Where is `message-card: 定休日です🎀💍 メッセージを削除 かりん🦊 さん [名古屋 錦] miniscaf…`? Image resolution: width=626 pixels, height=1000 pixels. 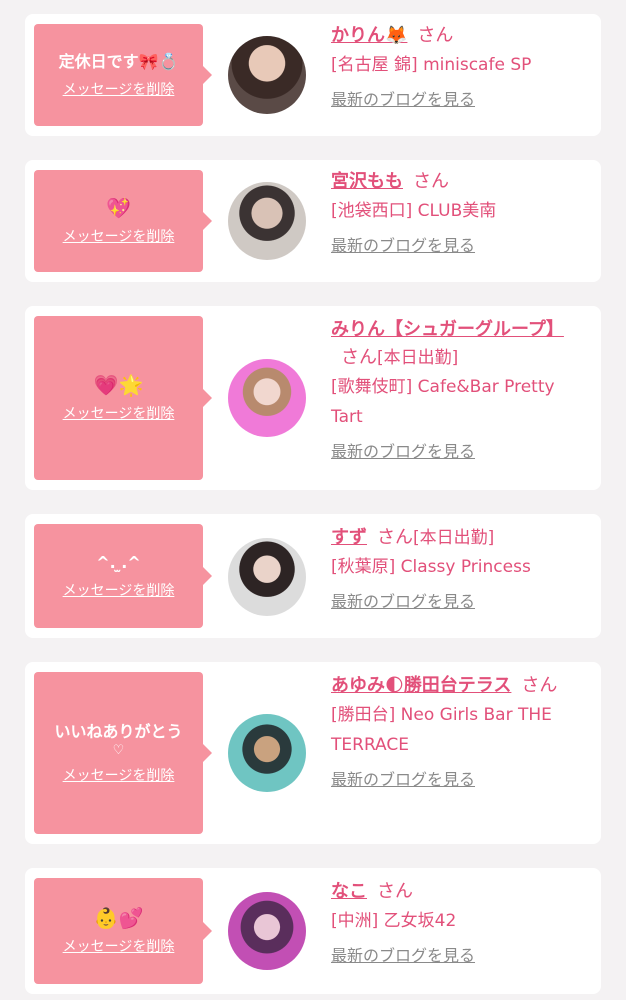
message-card: 定休日です🎀💍 メッセージを削除 かりん🦊 さん [名古屋 錦] miniscaf… is located at coordinates (313, 75).